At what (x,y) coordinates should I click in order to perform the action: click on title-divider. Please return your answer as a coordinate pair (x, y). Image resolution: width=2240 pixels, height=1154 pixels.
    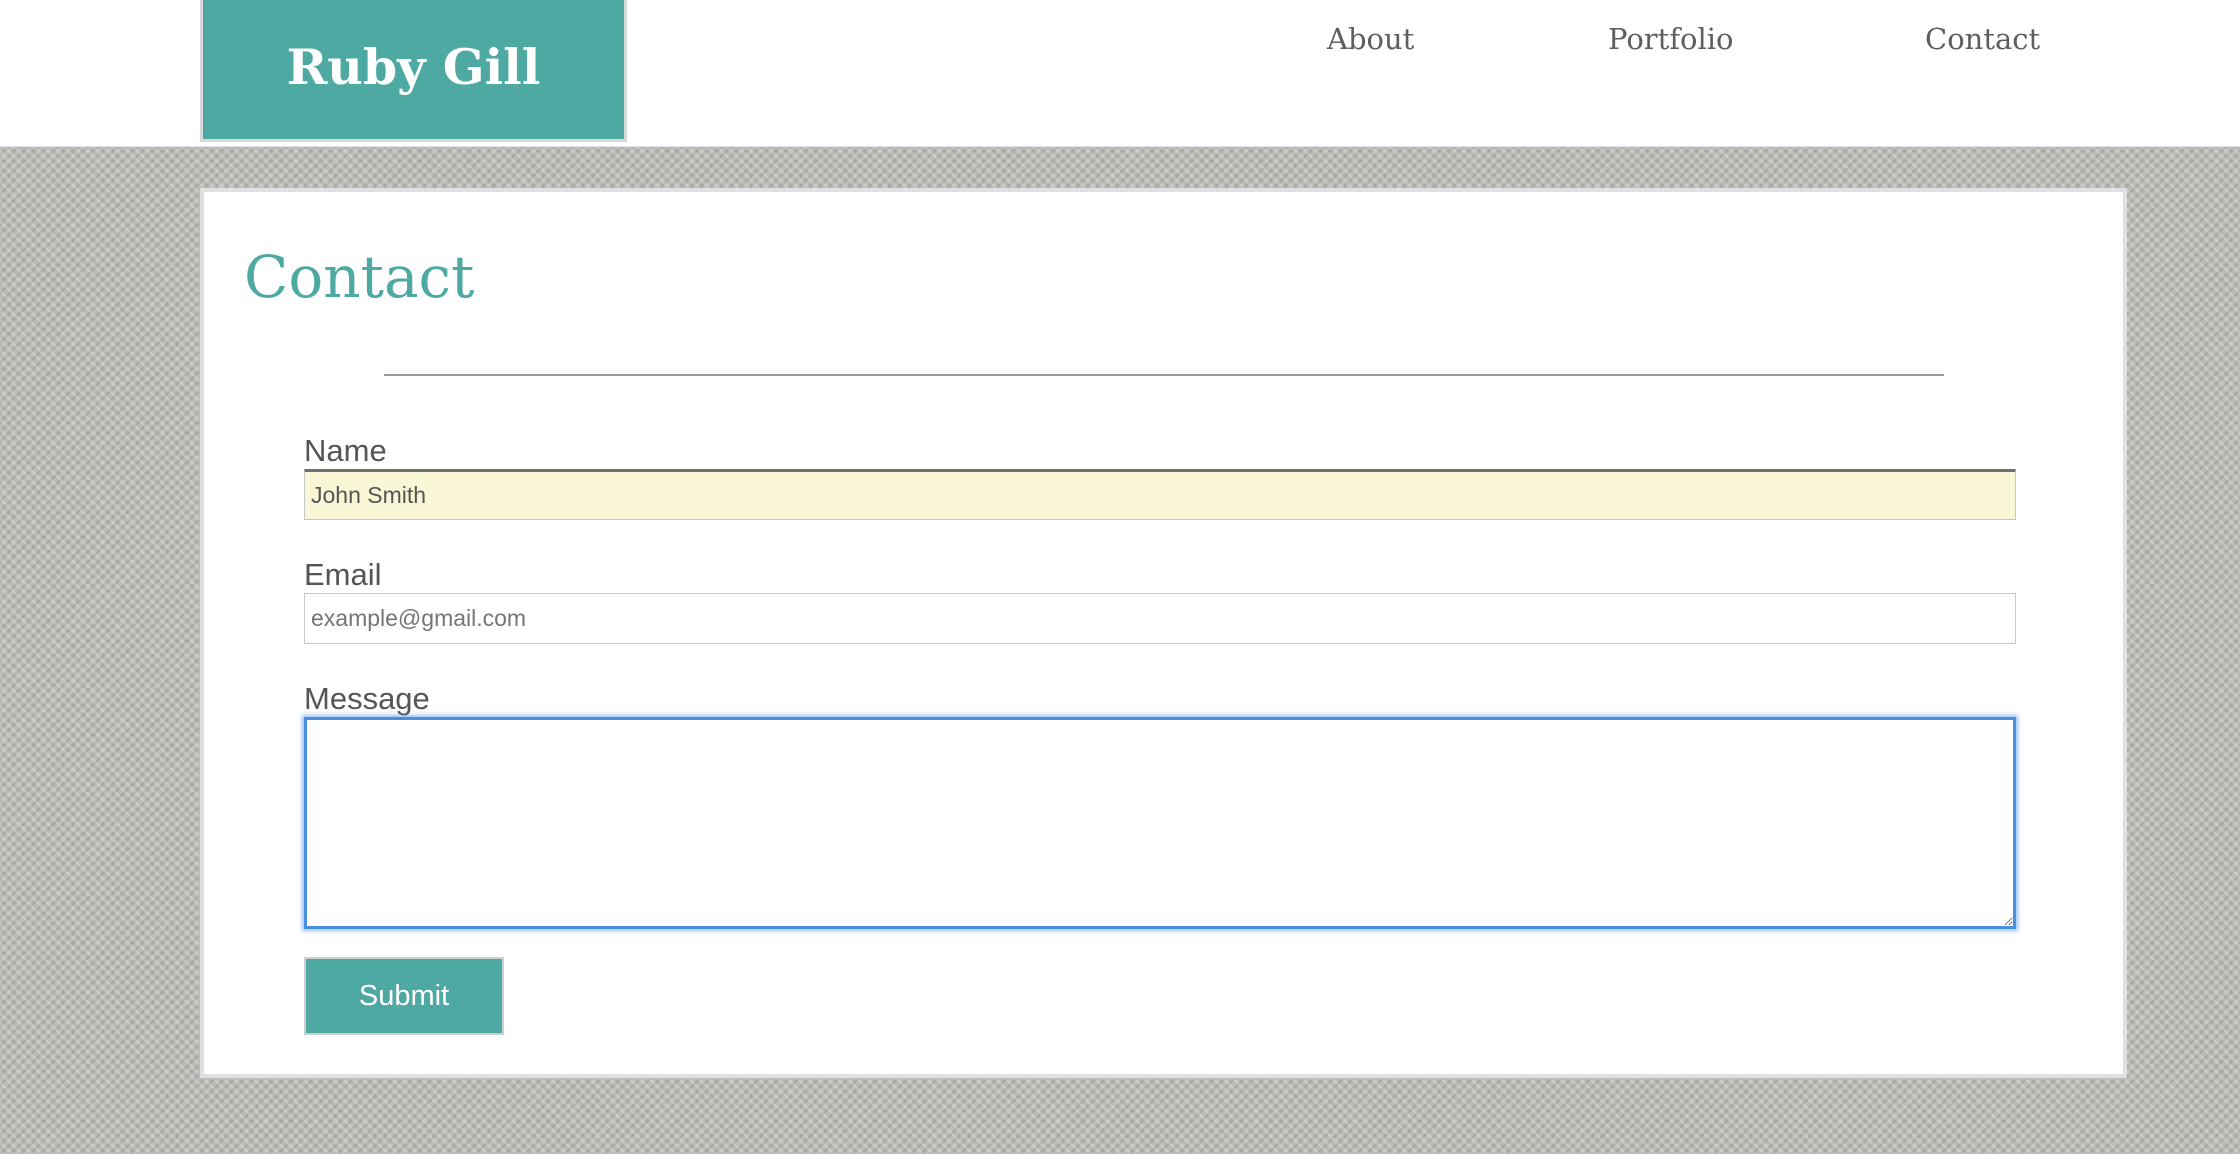
    Looking at the image, I should click on (1164, 375).